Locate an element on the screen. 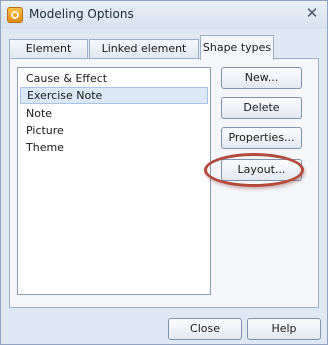 This screenshot has height=345, width=328. window-title: Modeling Options is located at coordinates (81, 14).